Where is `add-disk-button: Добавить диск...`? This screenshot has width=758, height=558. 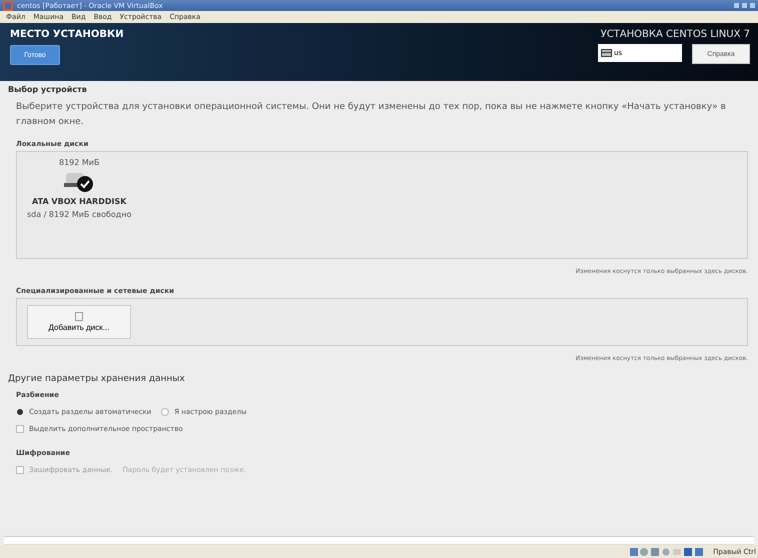 add-disk-button: Добавить диск... is located at coordinates (79, 322).